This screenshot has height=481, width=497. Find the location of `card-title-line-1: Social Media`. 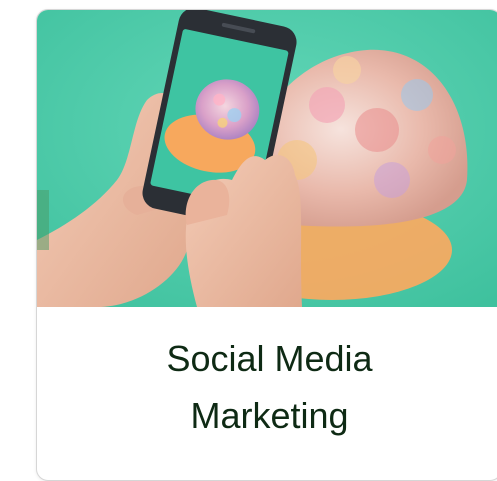

card-title-line-1: Social Media is located at coordinates (269, 358).